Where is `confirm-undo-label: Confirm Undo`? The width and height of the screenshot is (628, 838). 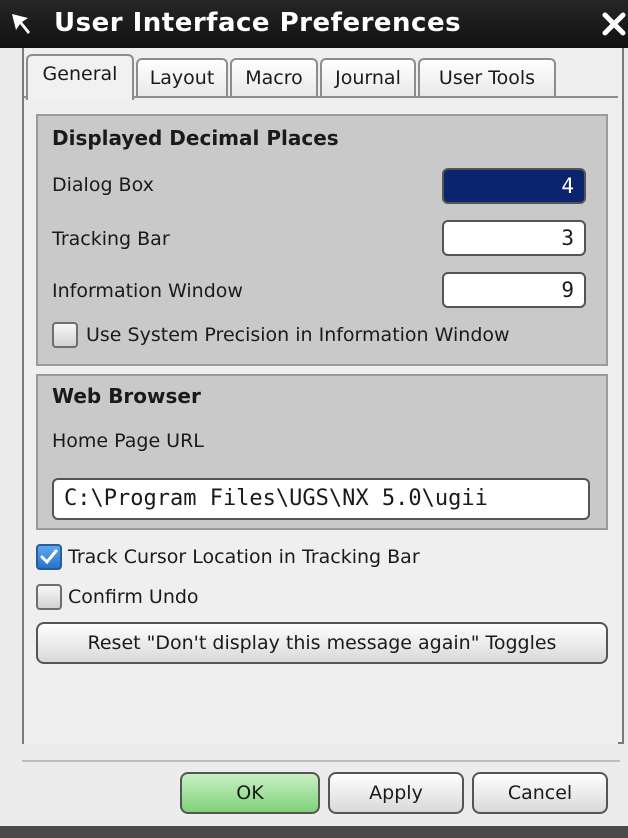 confirm-undo-label: Confirm Undo is located at coordinates (133, 597).